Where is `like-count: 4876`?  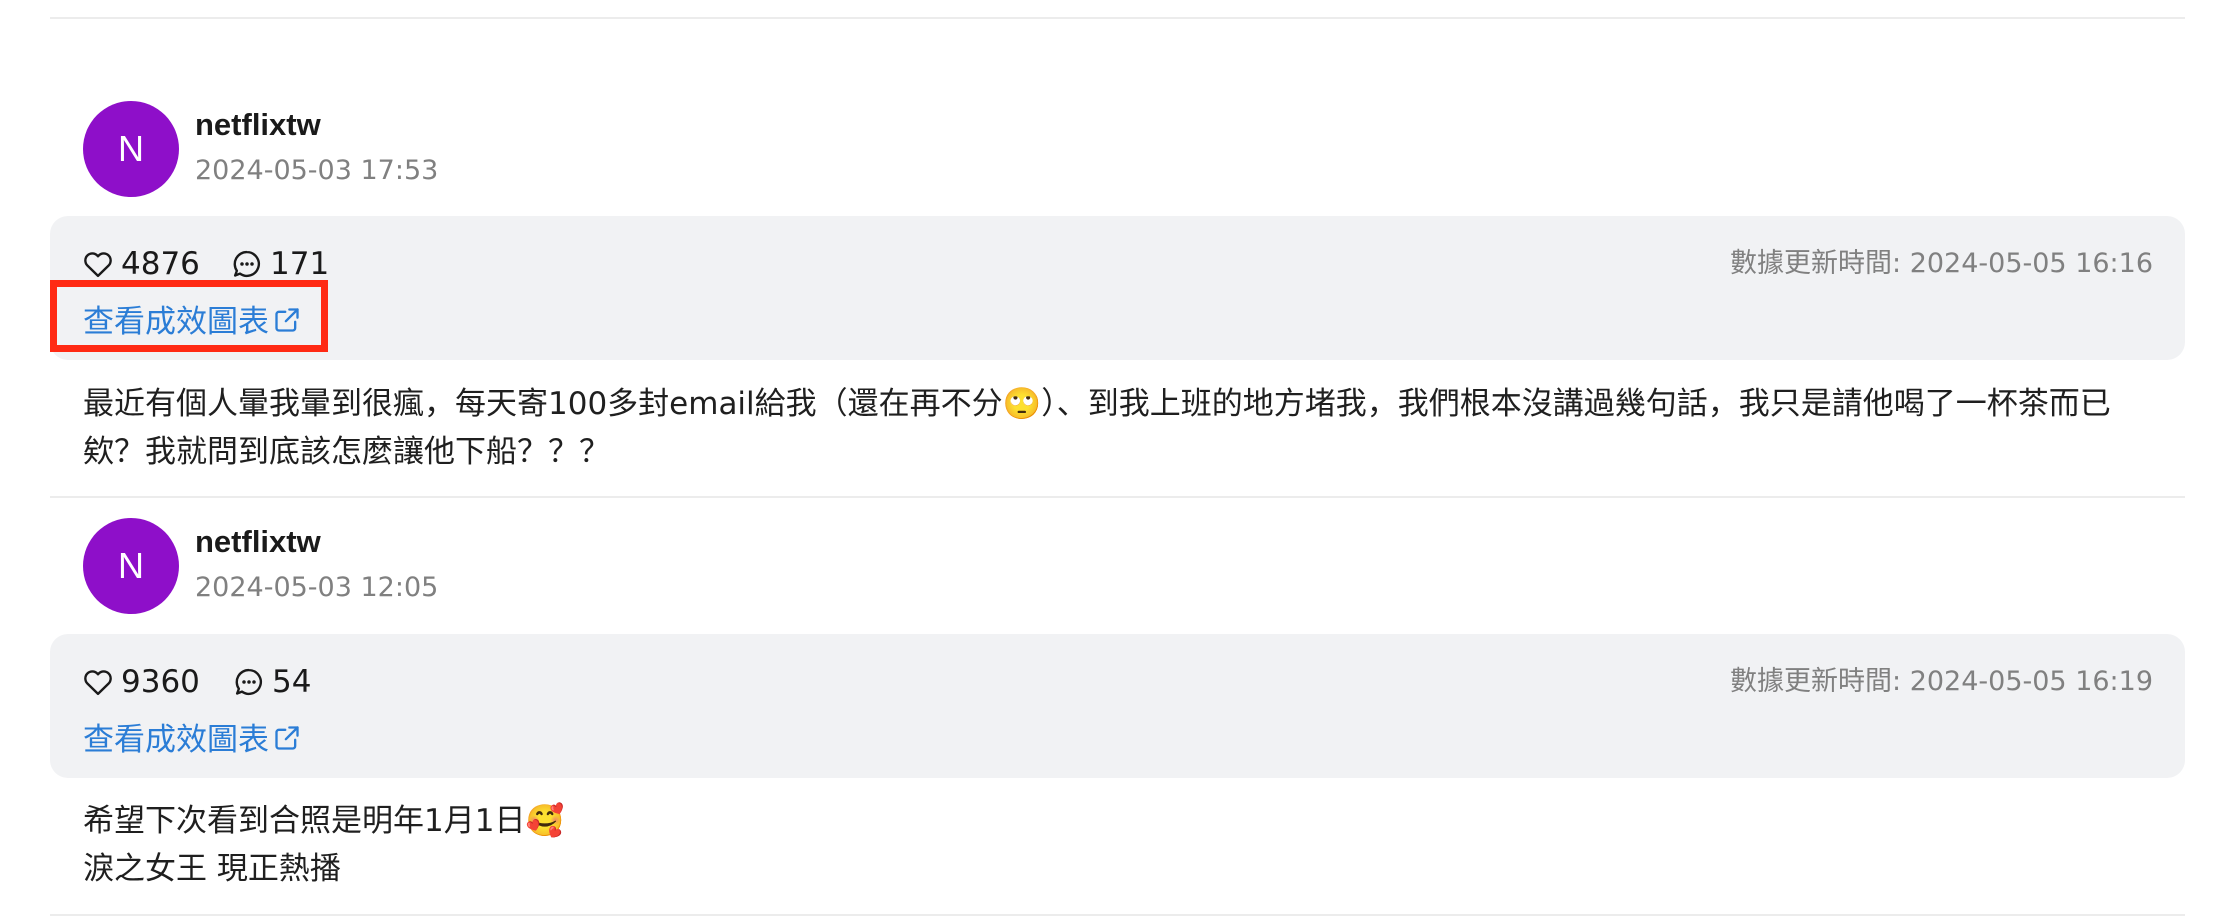
like-count: 4876 is located at coordinates (141, 264).